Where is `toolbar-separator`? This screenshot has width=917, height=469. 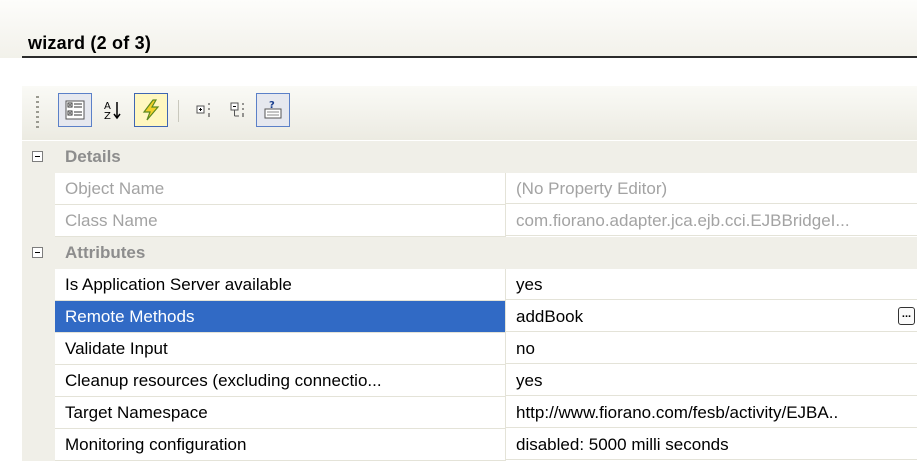
toolbar-separator is located at coordinates (178, 111).